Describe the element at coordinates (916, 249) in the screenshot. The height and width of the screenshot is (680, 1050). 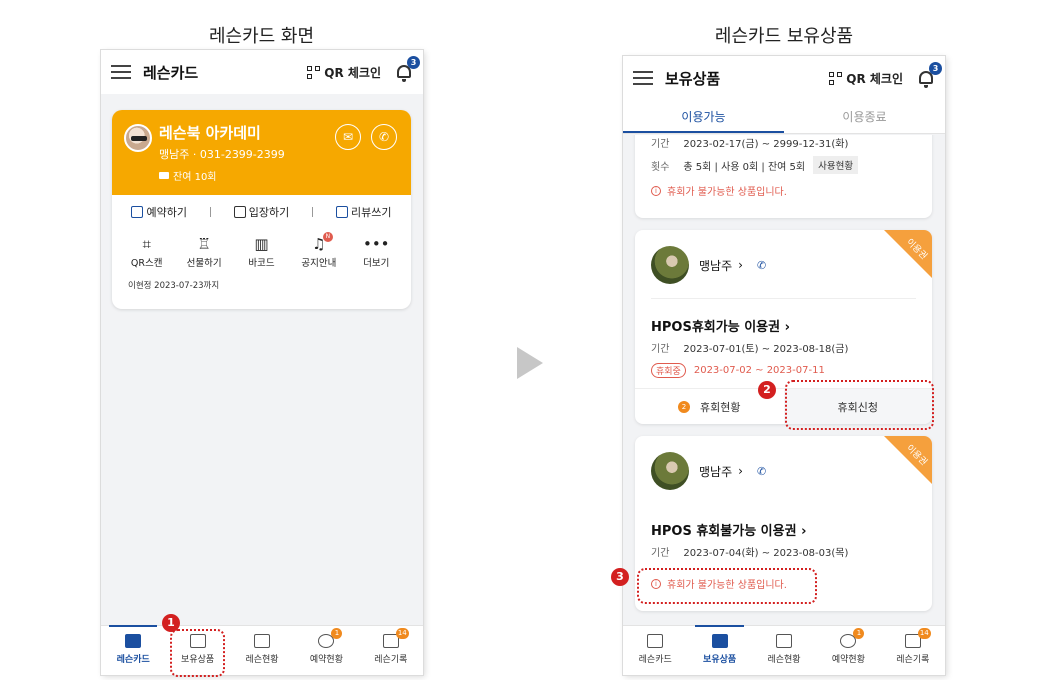
I see `corner-label: 이용권` at that location.